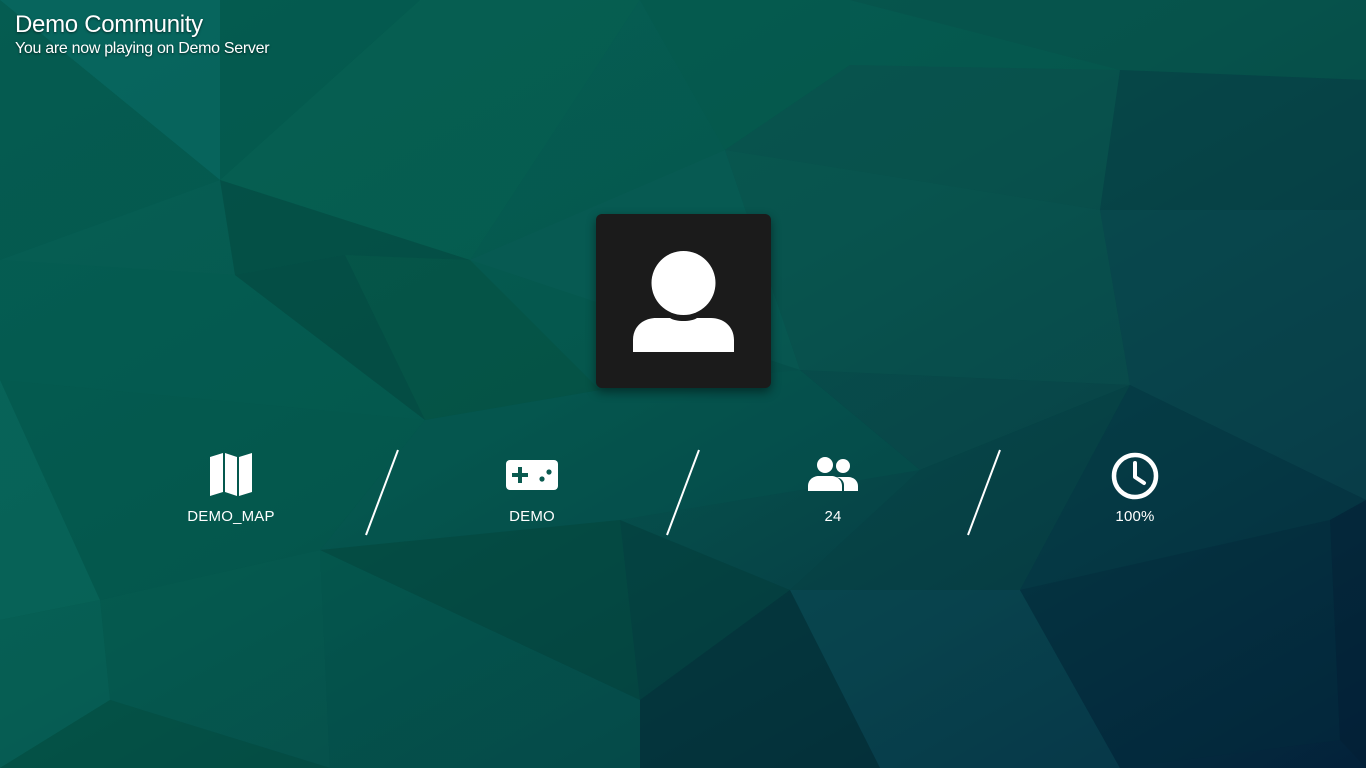 The image size is (1366, 768). I want to click on avatar, so click(683, 301).